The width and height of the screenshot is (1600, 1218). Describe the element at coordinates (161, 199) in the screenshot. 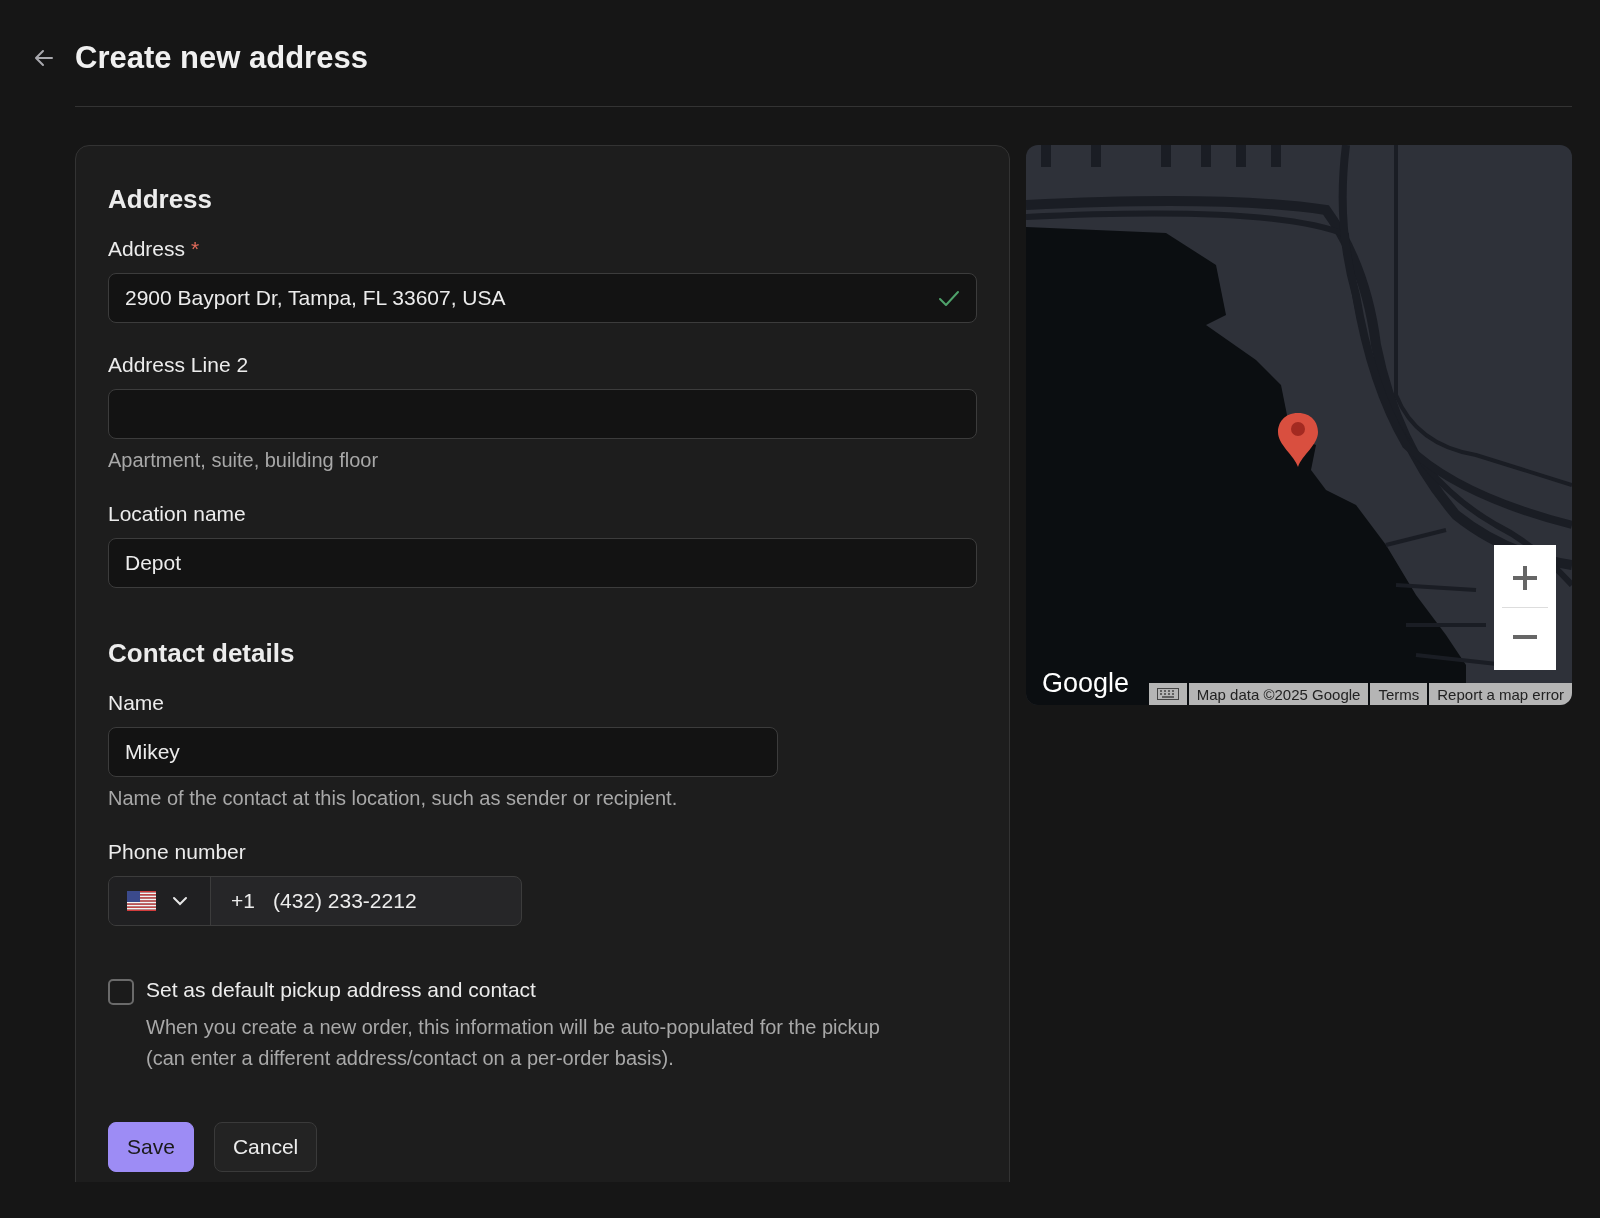

I see `section-heading: Address` at that location.